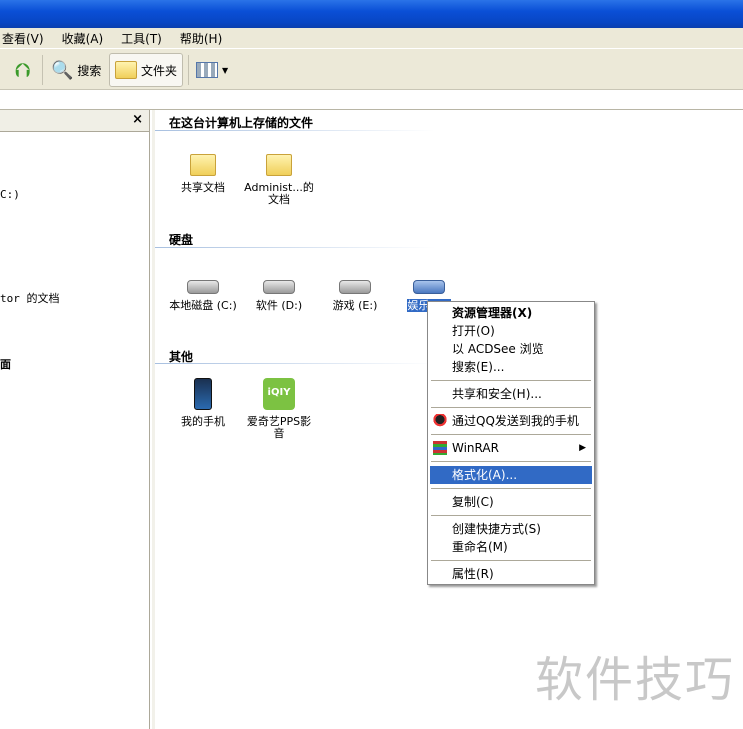 This screenshot has width=743, height=729. I want to click on address-bar, so click(371, 100).